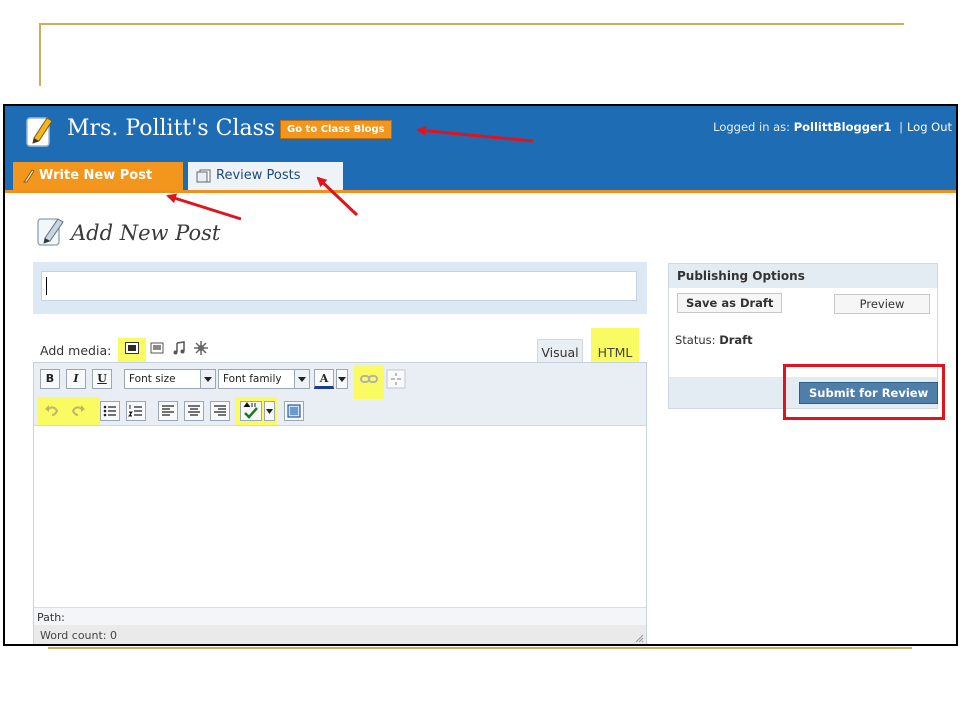 The height and width of the screenshot is (720, 960). Describe the element at coordinates (52, 411) in the screenshot. I see `undo-icon` at that location.